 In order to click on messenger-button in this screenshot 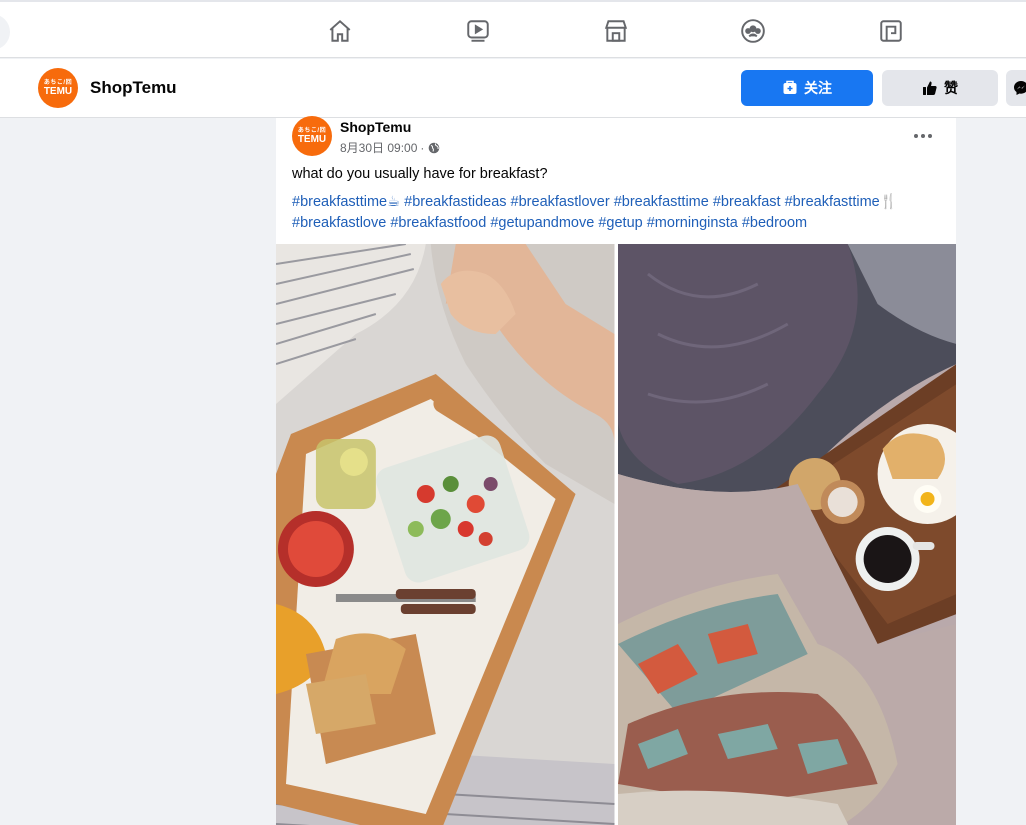, I will do `click(1016, 88)`.